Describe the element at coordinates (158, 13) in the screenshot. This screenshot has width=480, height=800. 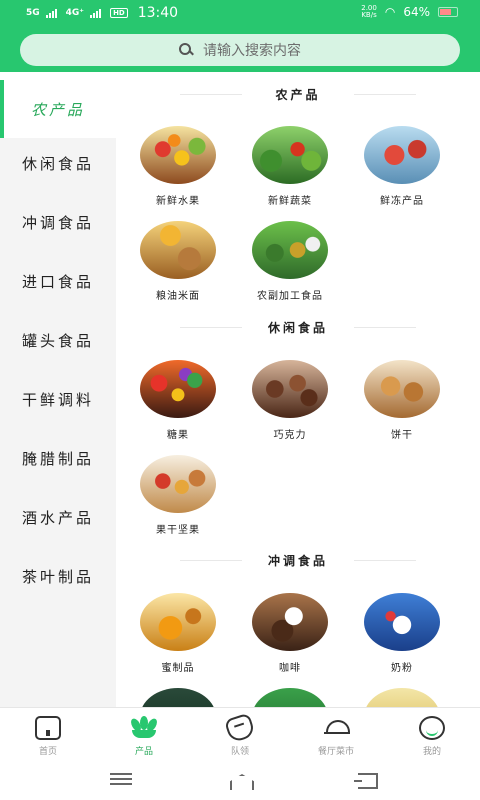
I see `clock: 13:40` at that location.